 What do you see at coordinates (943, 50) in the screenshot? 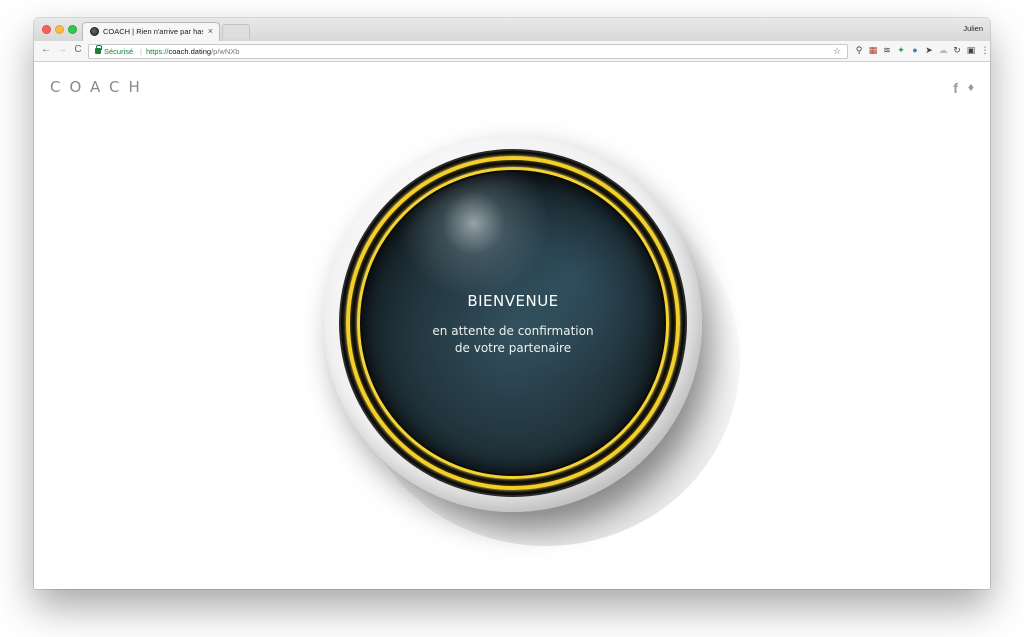
I see `cloud-icon: ☁` at bounding box center [943, 50].